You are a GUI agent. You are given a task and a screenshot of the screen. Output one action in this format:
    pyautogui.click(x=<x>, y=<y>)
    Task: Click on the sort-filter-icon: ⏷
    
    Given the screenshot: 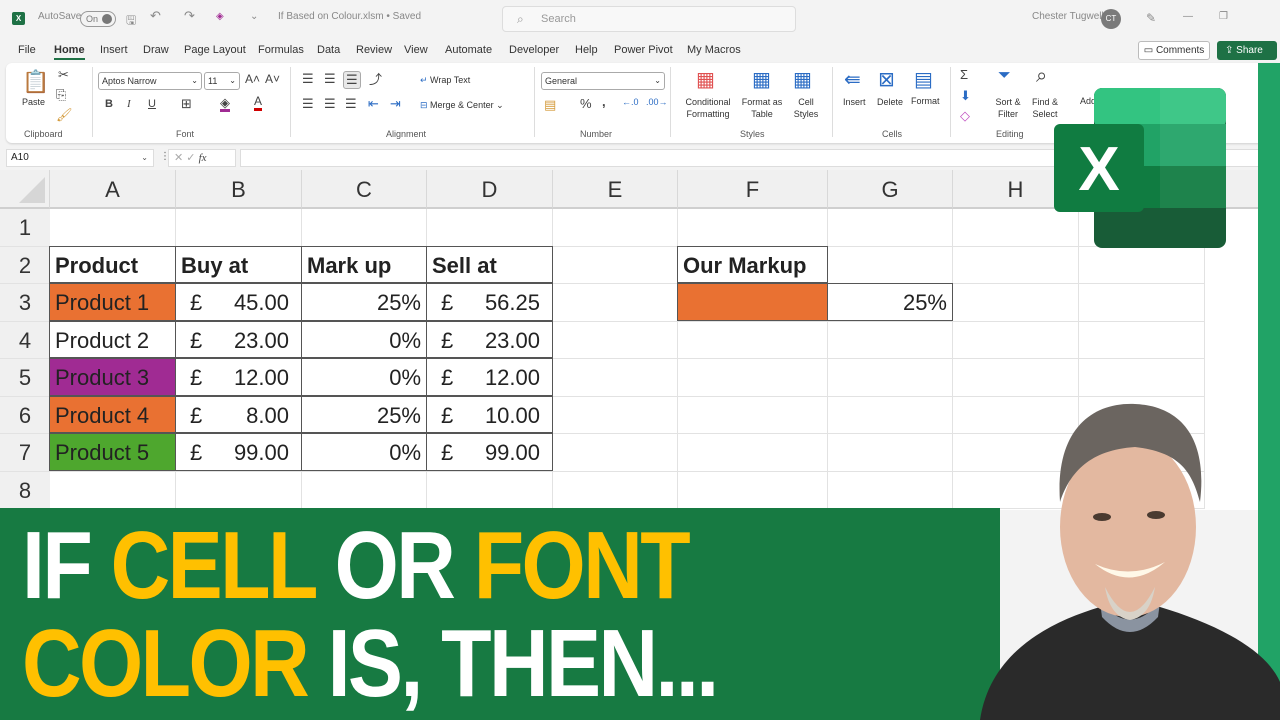 What is the action you would take?
    pyautogui.click(x=1004, y=76)
    